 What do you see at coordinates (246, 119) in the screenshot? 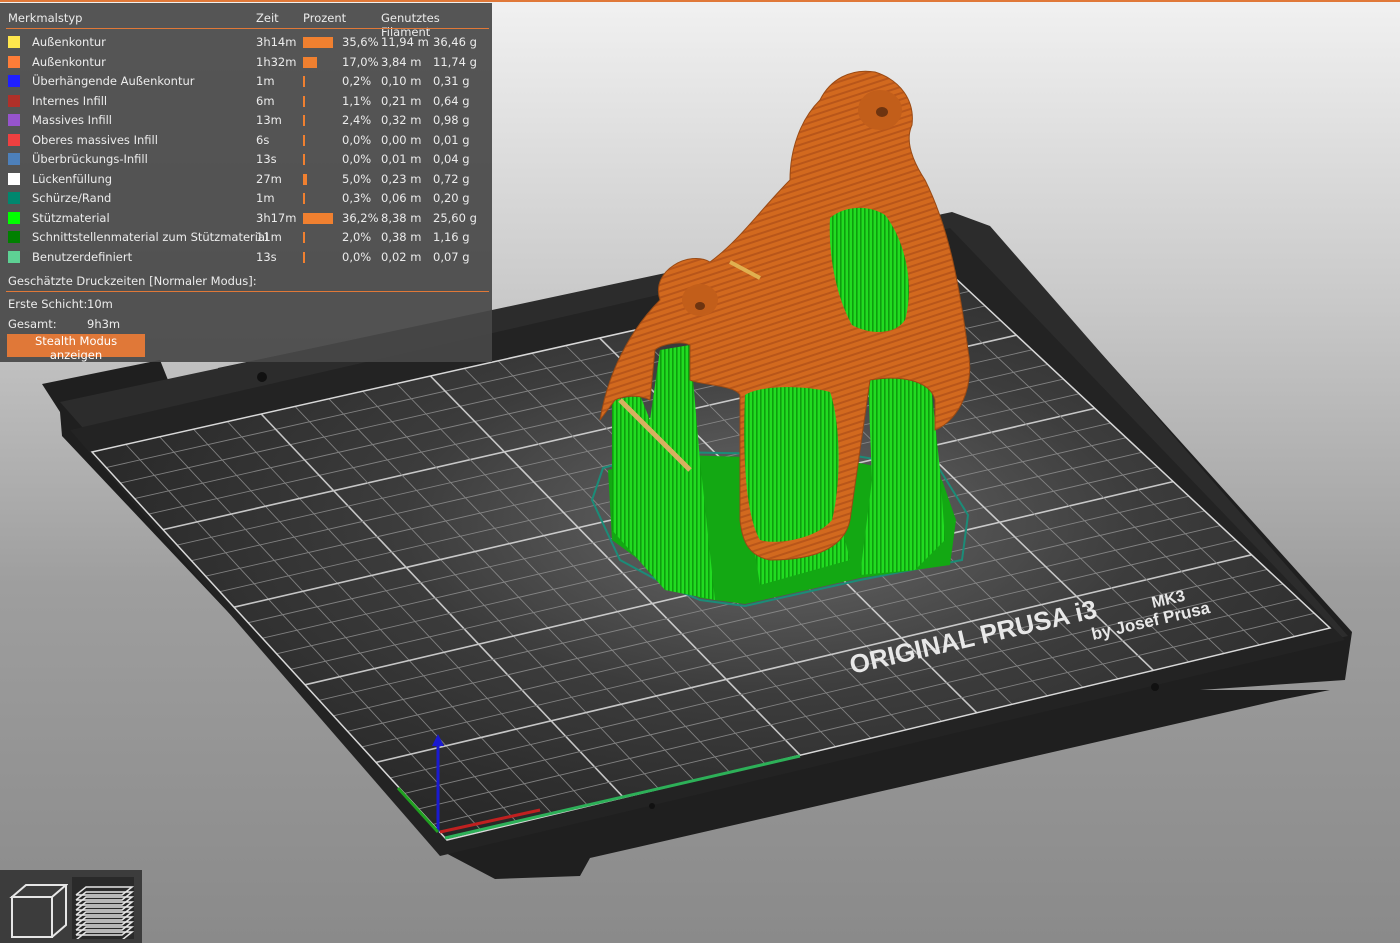
I see `legend-row: Massives Infill 13m 2,4% 0,32 m 0,98 g` at bounding box center [246, 119].